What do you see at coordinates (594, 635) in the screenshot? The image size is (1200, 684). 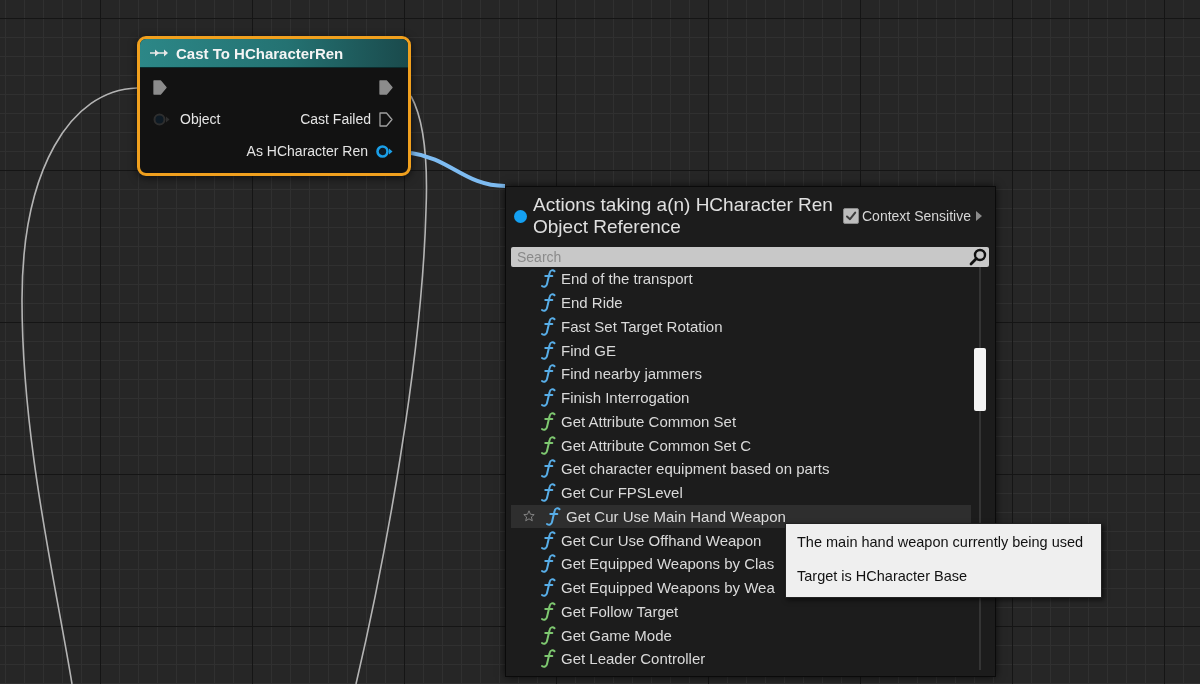 I see `action-item: Get Game Mode` at bounding box center [594, 635].